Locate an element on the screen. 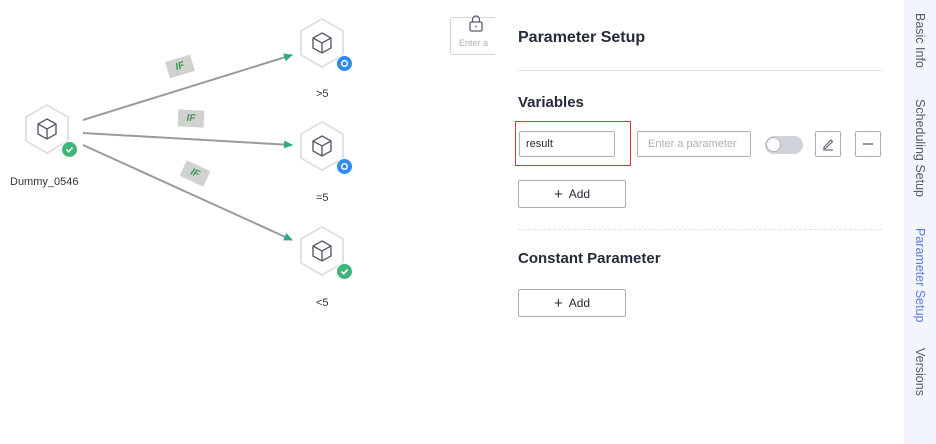  target-node-eq5 is located at coordinates (326, 148).